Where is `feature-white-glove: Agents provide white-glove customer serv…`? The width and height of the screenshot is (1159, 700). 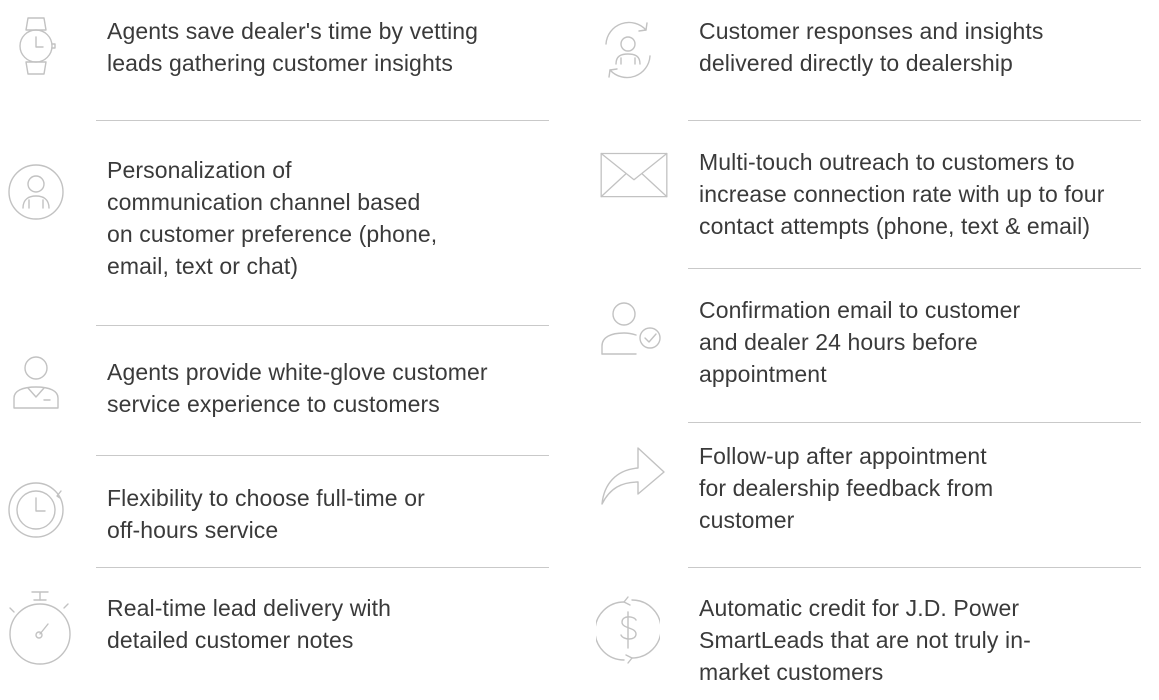
feature-white-glove: Agents provide white-glove customer serv… is located at coordinates (284, 395).